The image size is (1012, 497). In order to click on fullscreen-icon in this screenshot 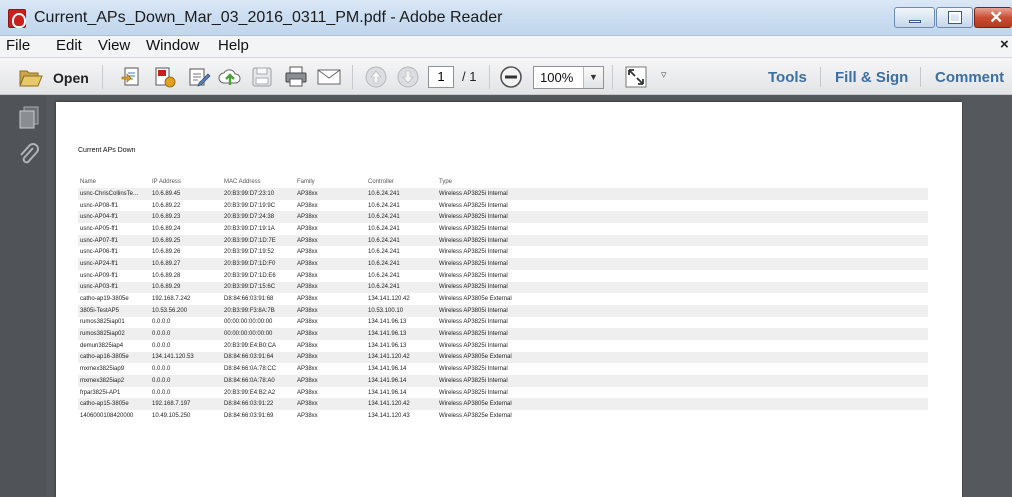, I will do `click(636, 77)`.